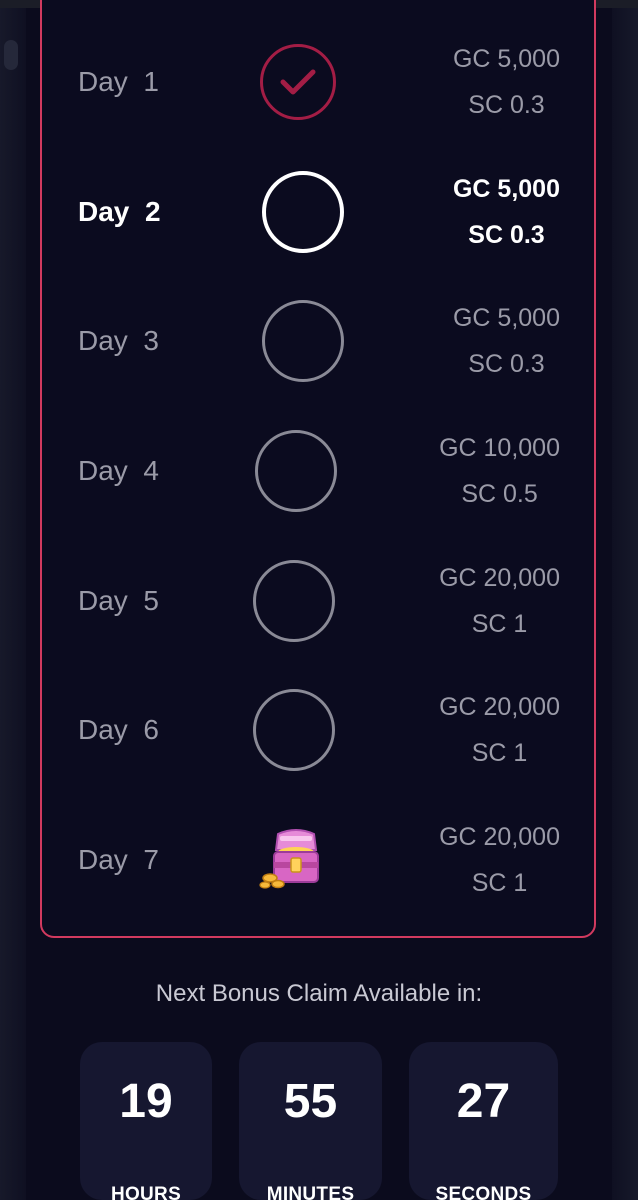  I want to click on day-label: Day 6, so click(118, 729).